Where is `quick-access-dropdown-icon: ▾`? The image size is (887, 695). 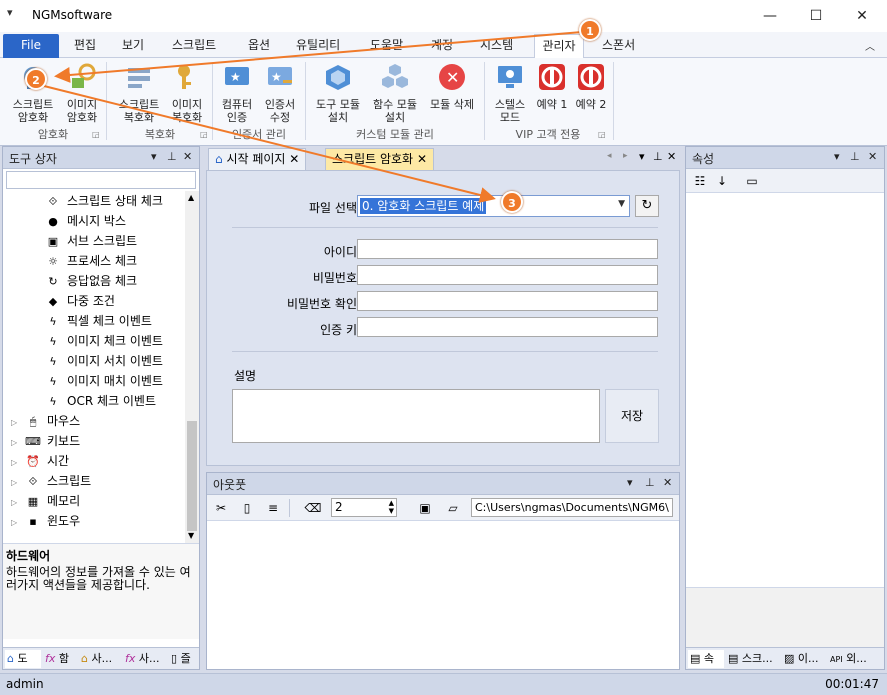
quick-access-dropdown-icon: ▾ is located at coordinates (10, 12).